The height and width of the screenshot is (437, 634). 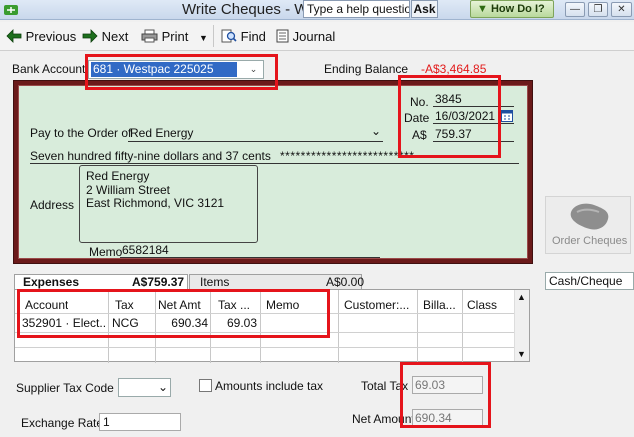 I want to click on restore-icon: ❐, so click(x=598, y=9).